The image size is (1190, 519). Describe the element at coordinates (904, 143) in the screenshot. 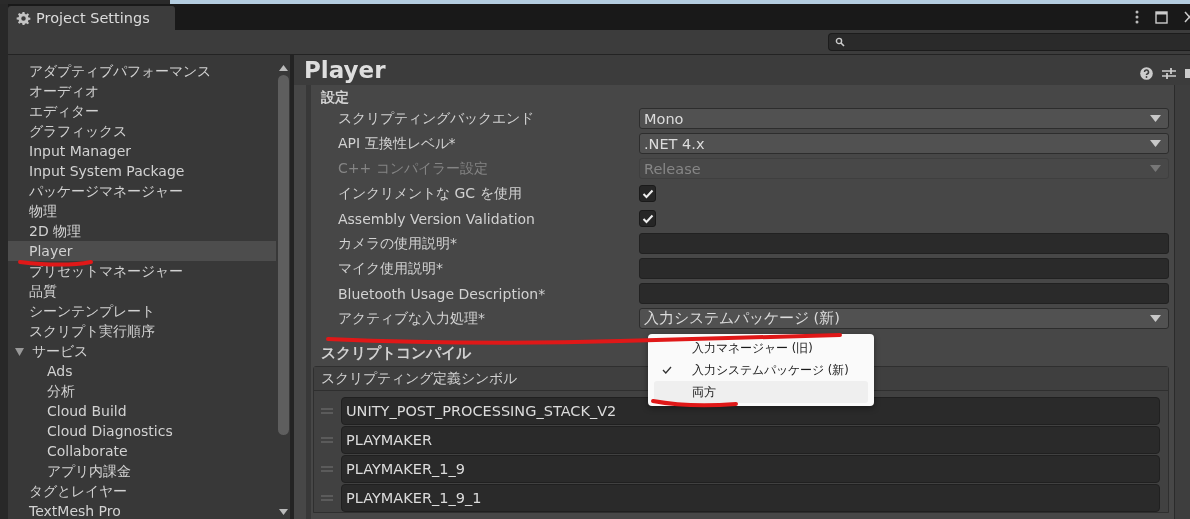

I see `dropdown: .NET 4.x` at that location.